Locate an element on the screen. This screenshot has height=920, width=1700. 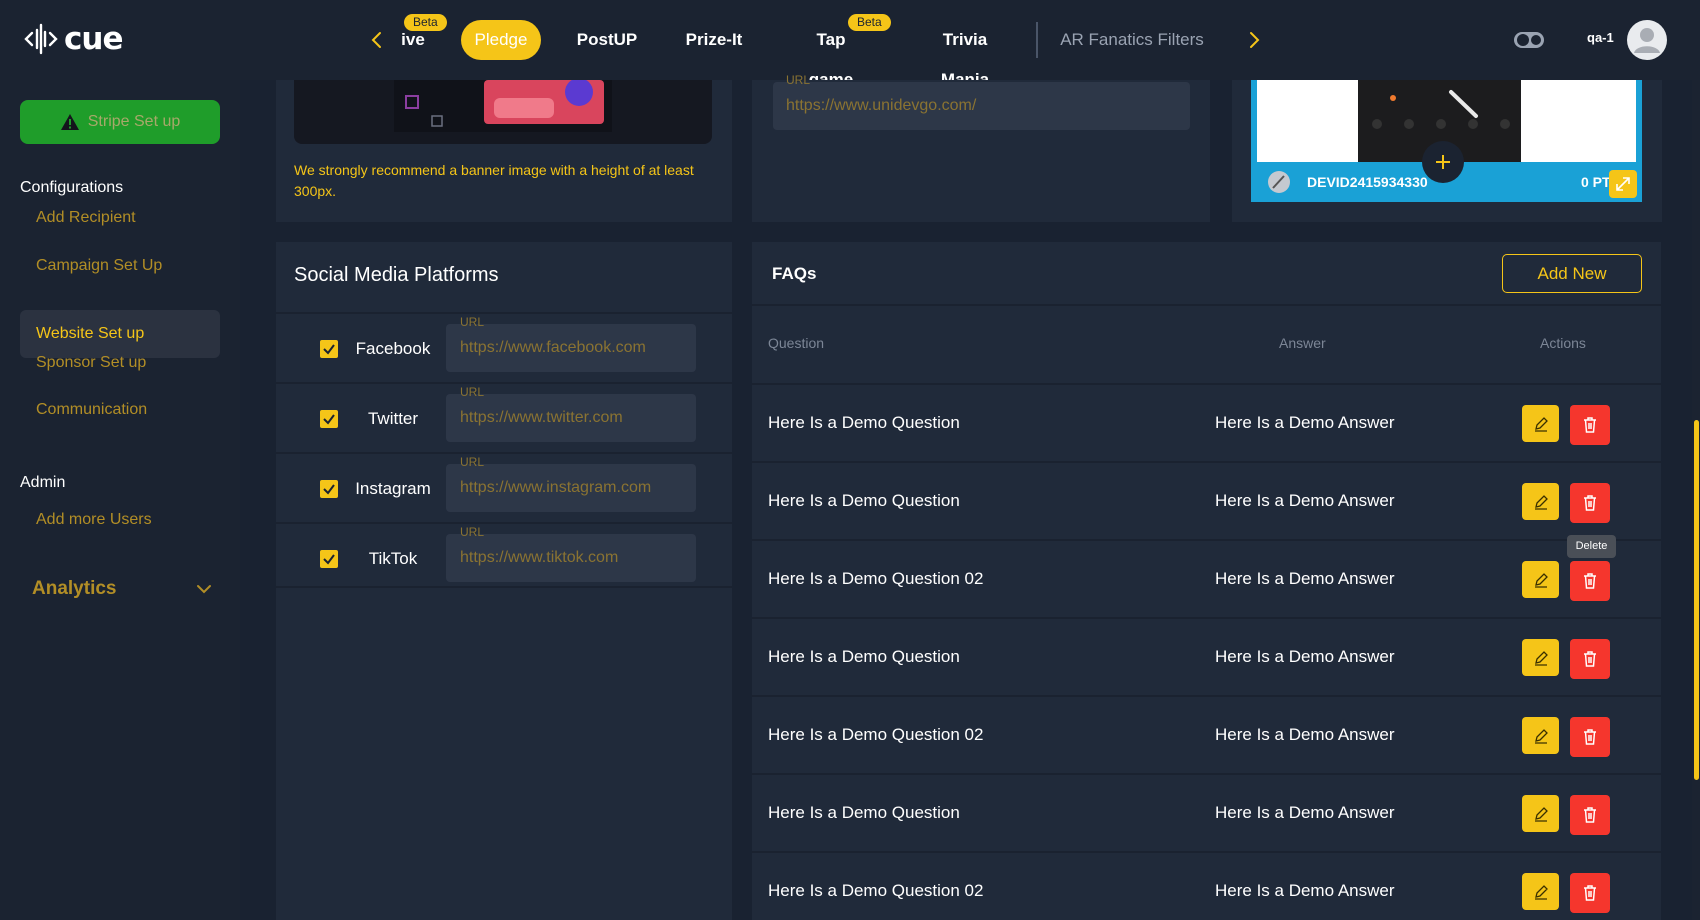
nav-item-tap-game: Tap game is located at coordinates (831, 54).